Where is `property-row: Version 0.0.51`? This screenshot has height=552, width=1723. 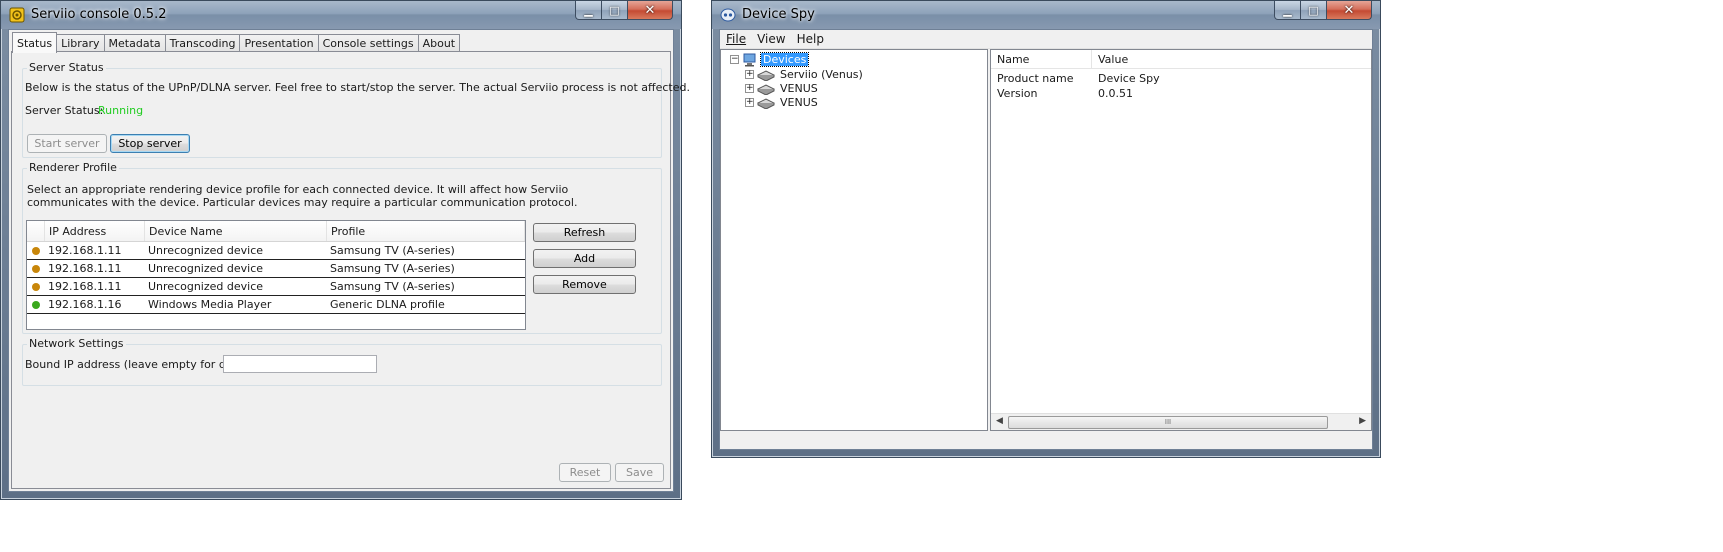
property-row: Version 0.0.51 is located at coordinates (1181, 93).